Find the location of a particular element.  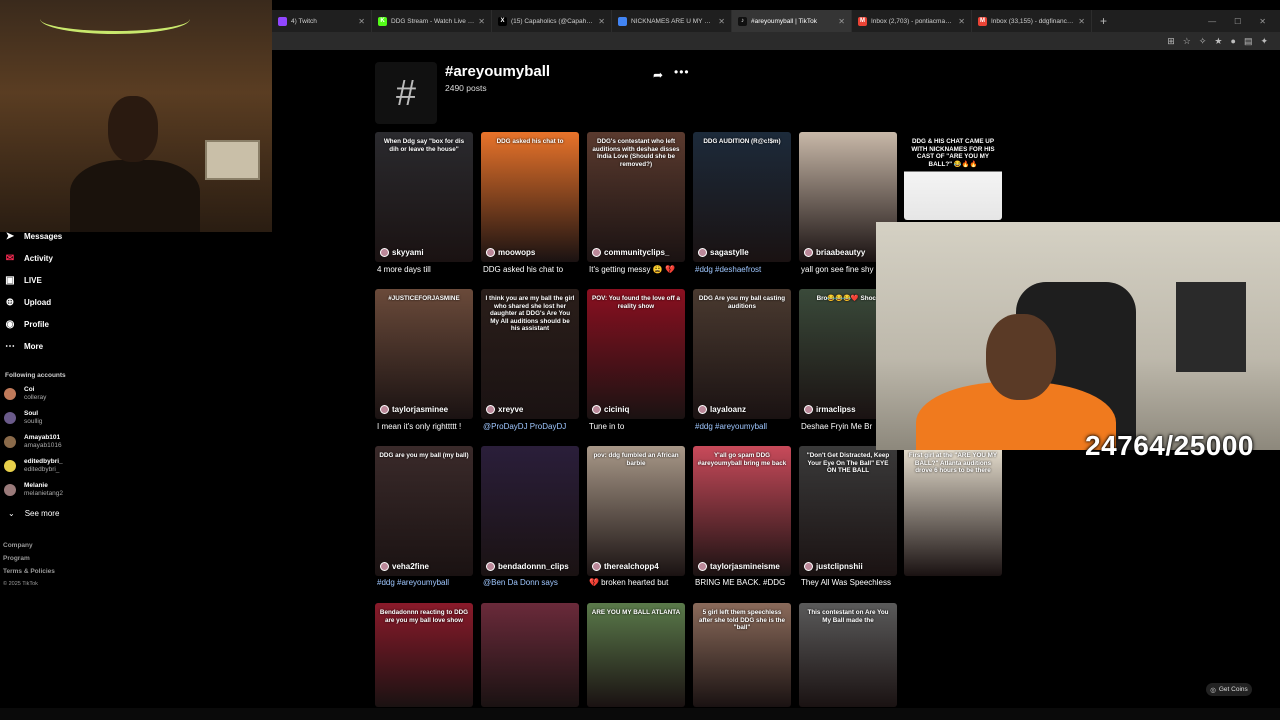

account-name: Coi is located at coordinates (29, 389).